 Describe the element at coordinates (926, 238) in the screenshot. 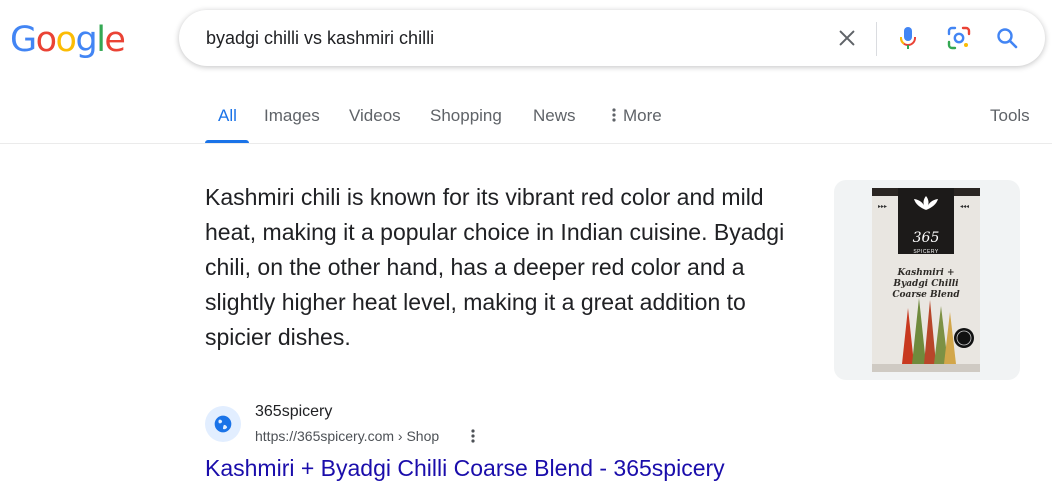

I see `pack-brand-name: 365` at that location.